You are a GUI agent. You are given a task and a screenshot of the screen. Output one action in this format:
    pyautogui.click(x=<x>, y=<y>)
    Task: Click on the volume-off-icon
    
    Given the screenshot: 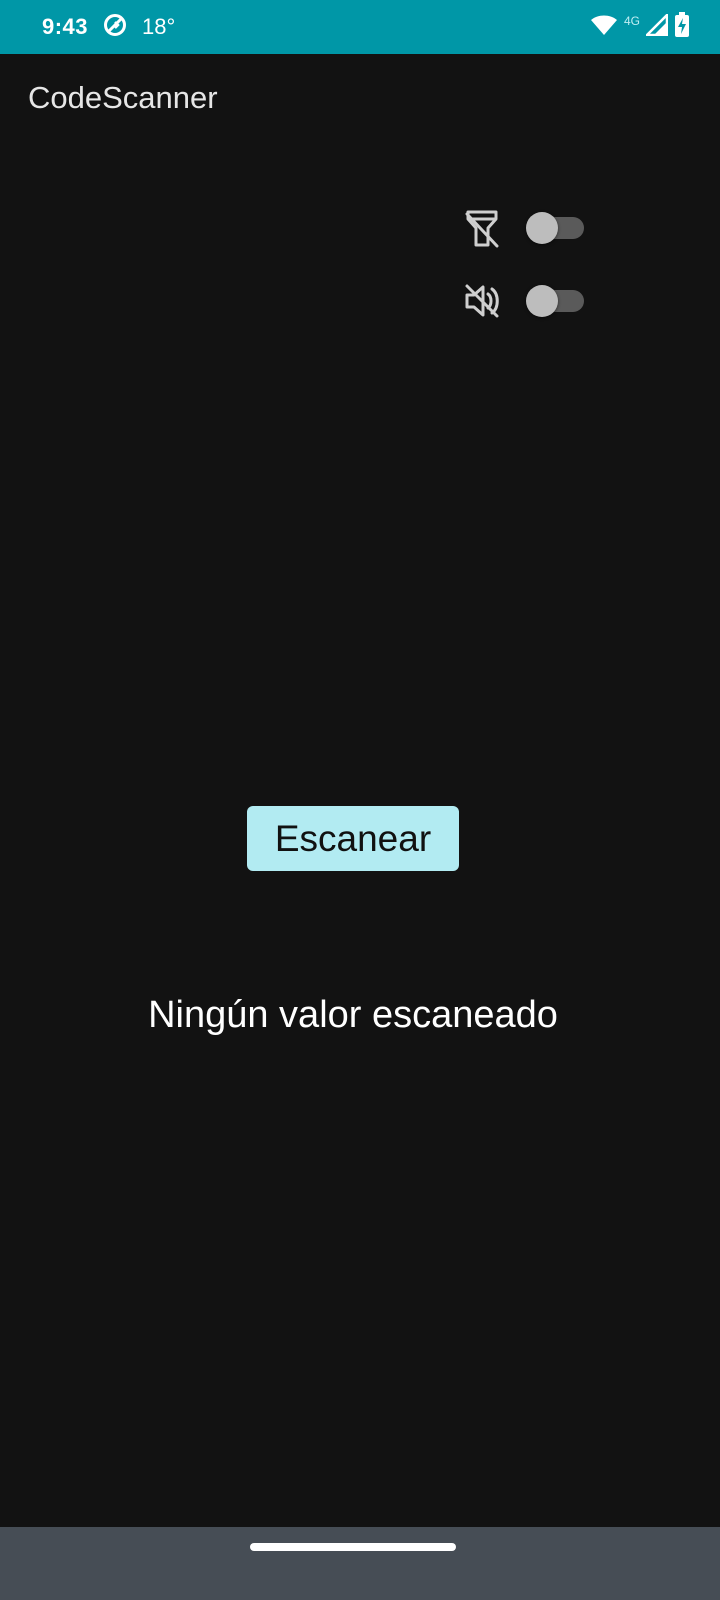 What is the action you would take?
    pyautogui.click(x=482, y=301)
    